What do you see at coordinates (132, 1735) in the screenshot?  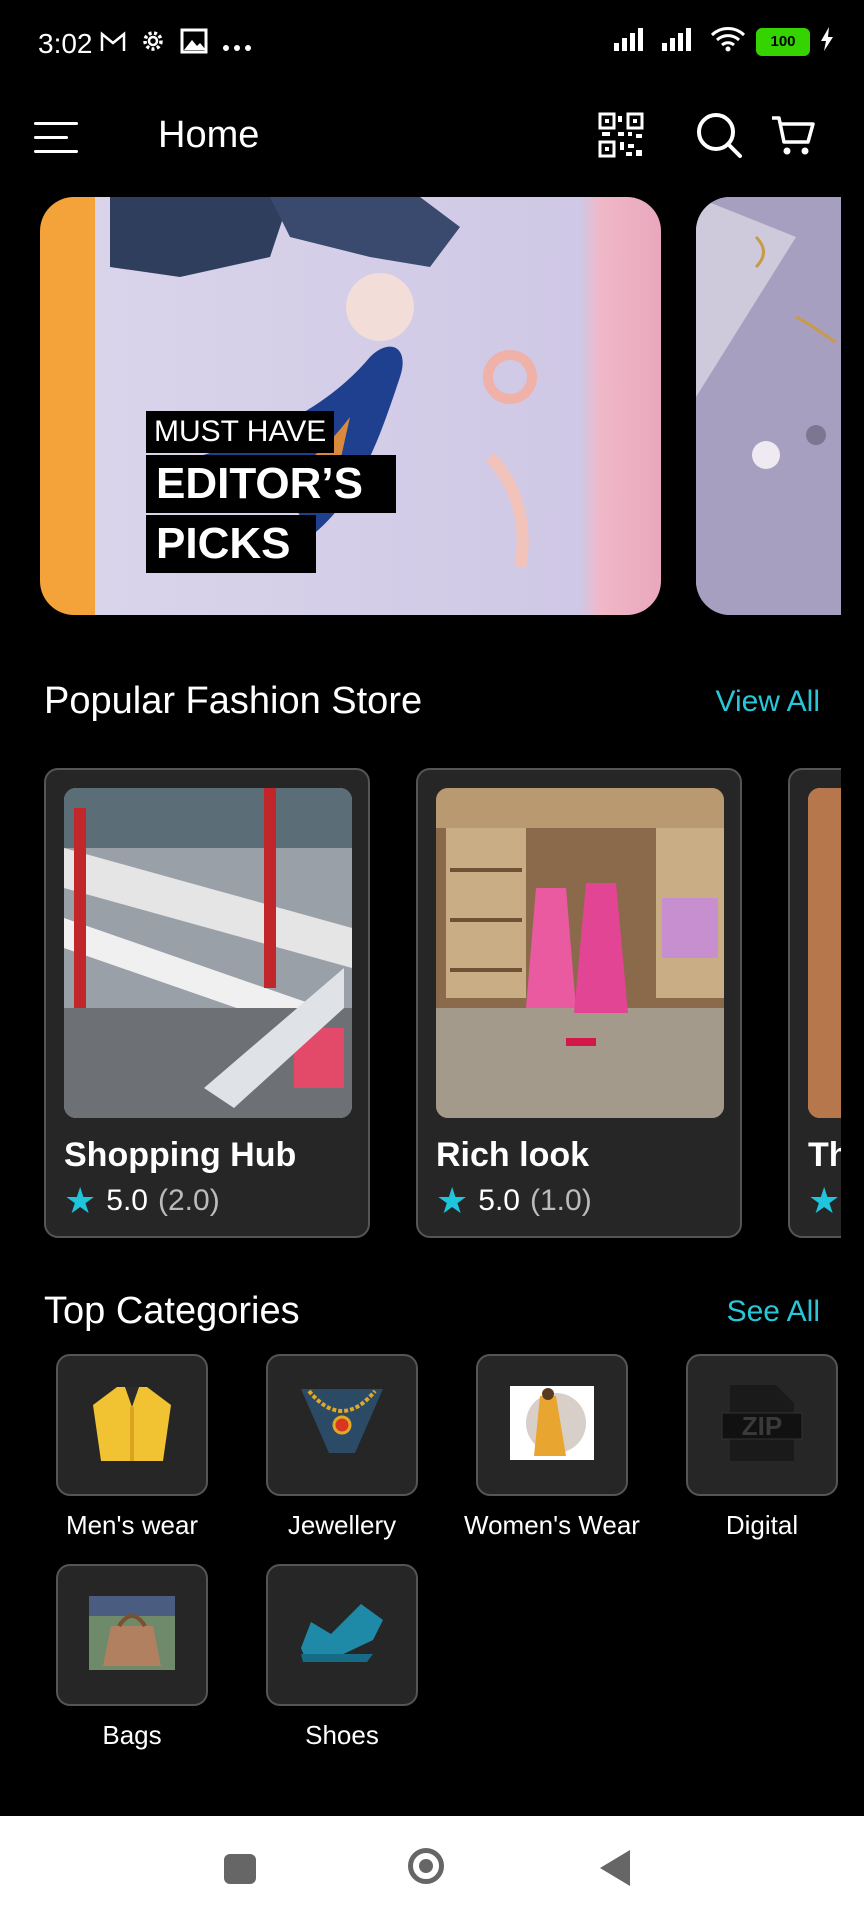 I see `category-label: Bags` at bounding box center [132, 1735].